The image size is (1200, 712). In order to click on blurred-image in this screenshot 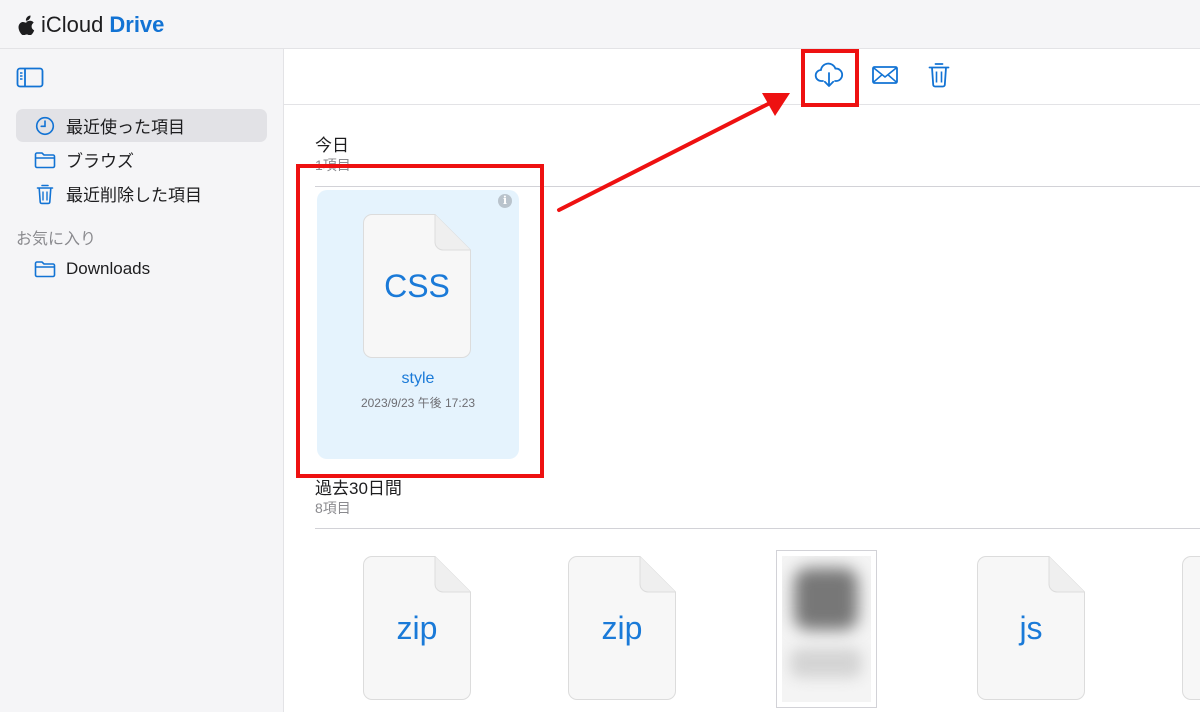, I will do `click(826, 629)`.